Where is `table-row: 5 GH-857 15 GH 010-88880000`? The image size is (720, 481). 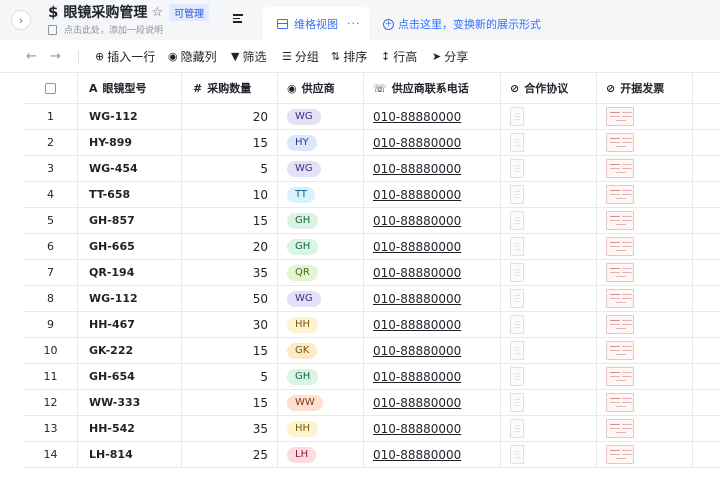 table-row: 5 GH-857 15 GH 010-88880000 is located at coordinates (372, 221).